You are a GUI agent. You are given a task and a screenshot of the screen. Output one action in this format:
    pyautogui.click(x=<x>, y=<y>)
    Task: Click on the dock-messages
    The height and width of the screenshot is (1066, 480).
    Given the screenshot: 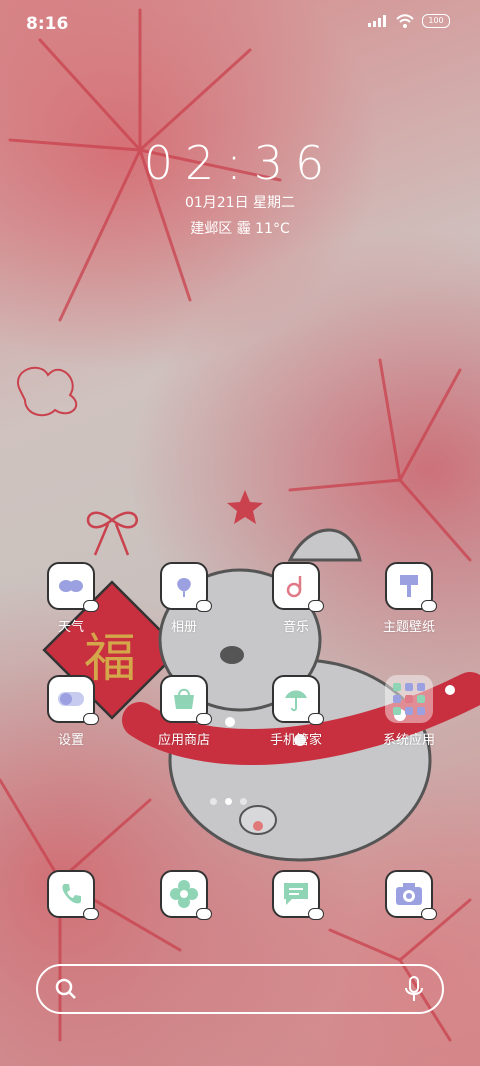 What is the action you would take?
    pyautogui.click(x=296, y=910)
    